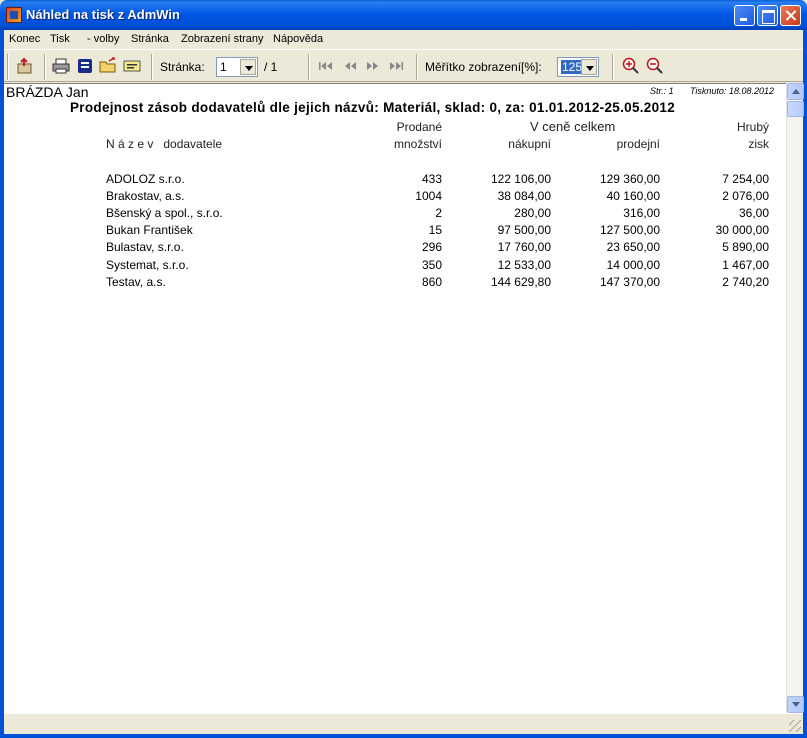  I want to click on scroll-down-button, so click(795, 704).